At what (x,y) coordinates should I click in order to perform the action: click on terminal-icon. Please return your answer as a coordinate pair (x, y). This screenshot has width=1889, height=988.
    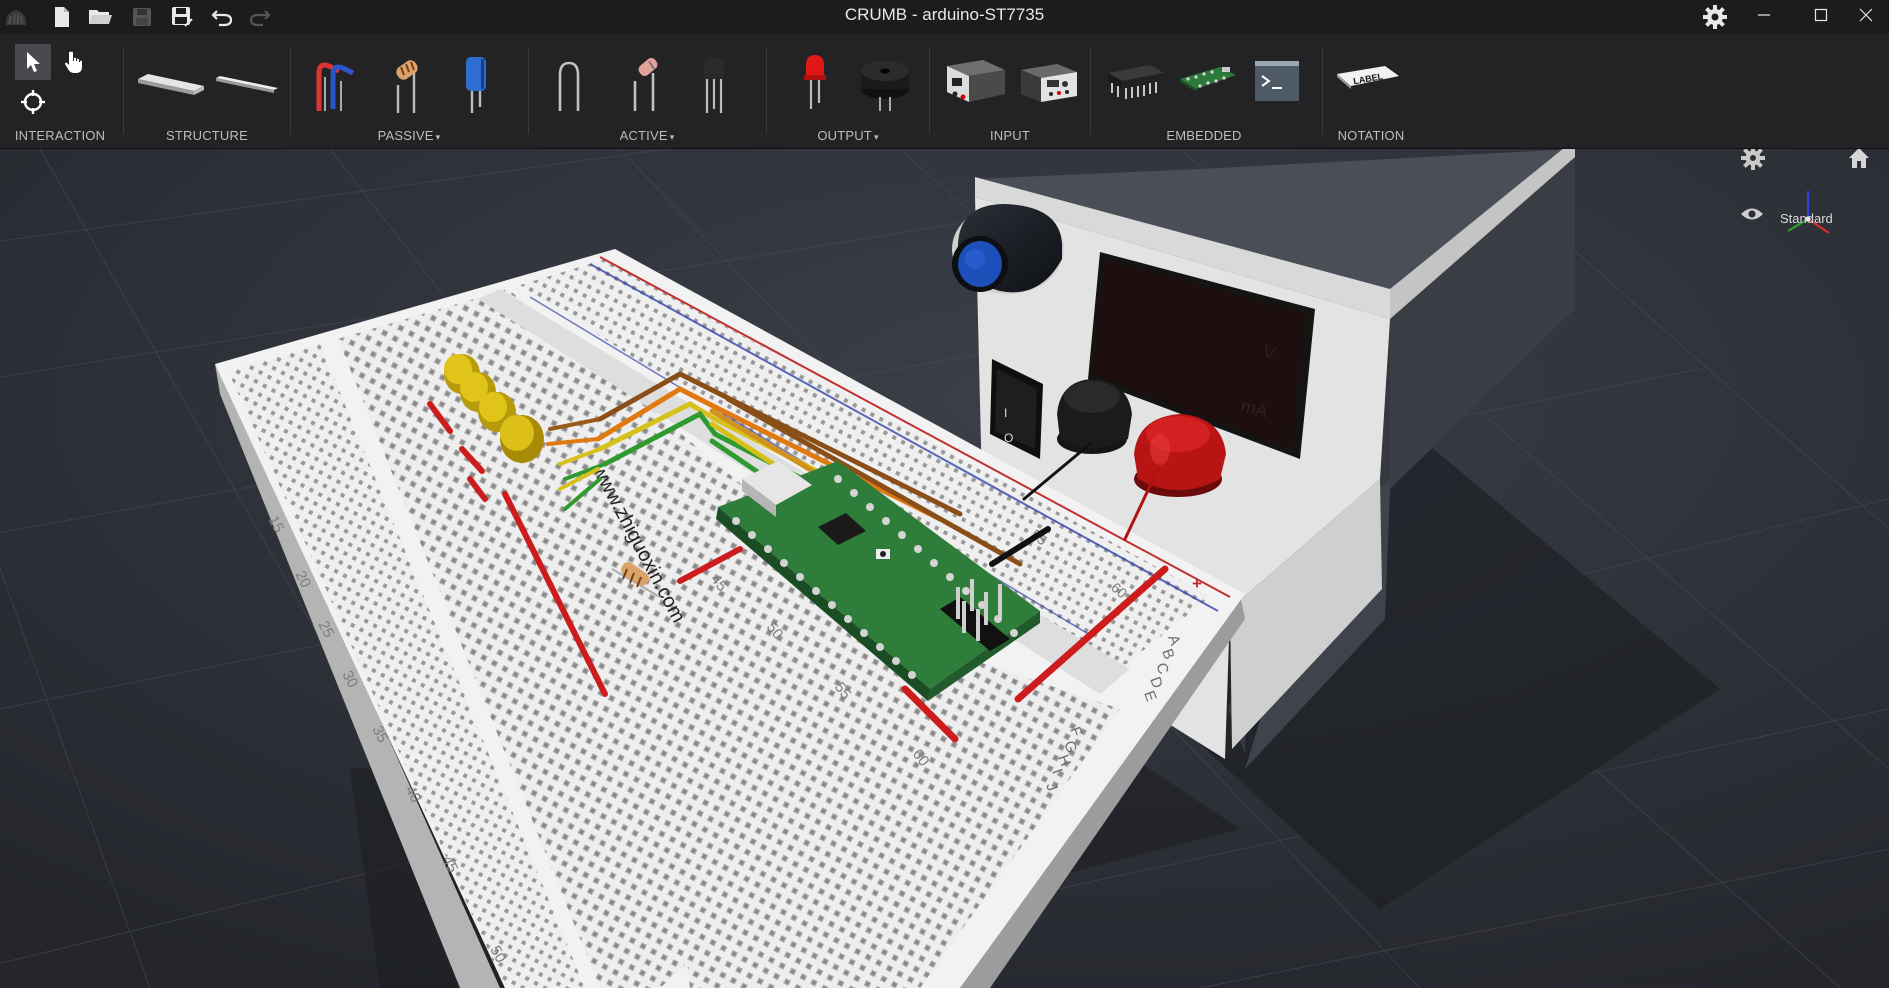
    Looking at the image, I should click on (1277, 81).